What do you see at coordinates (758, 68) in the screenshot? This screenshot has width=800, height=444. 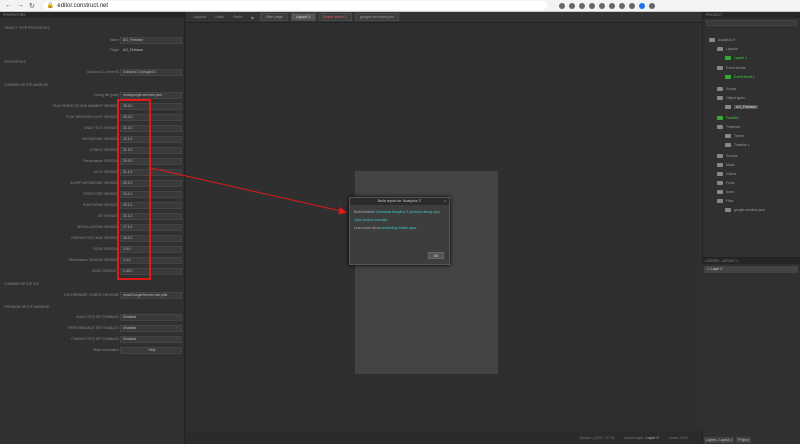 I see `tree-item-event-sheets: Event sheets` at bounding box center [758, 68].